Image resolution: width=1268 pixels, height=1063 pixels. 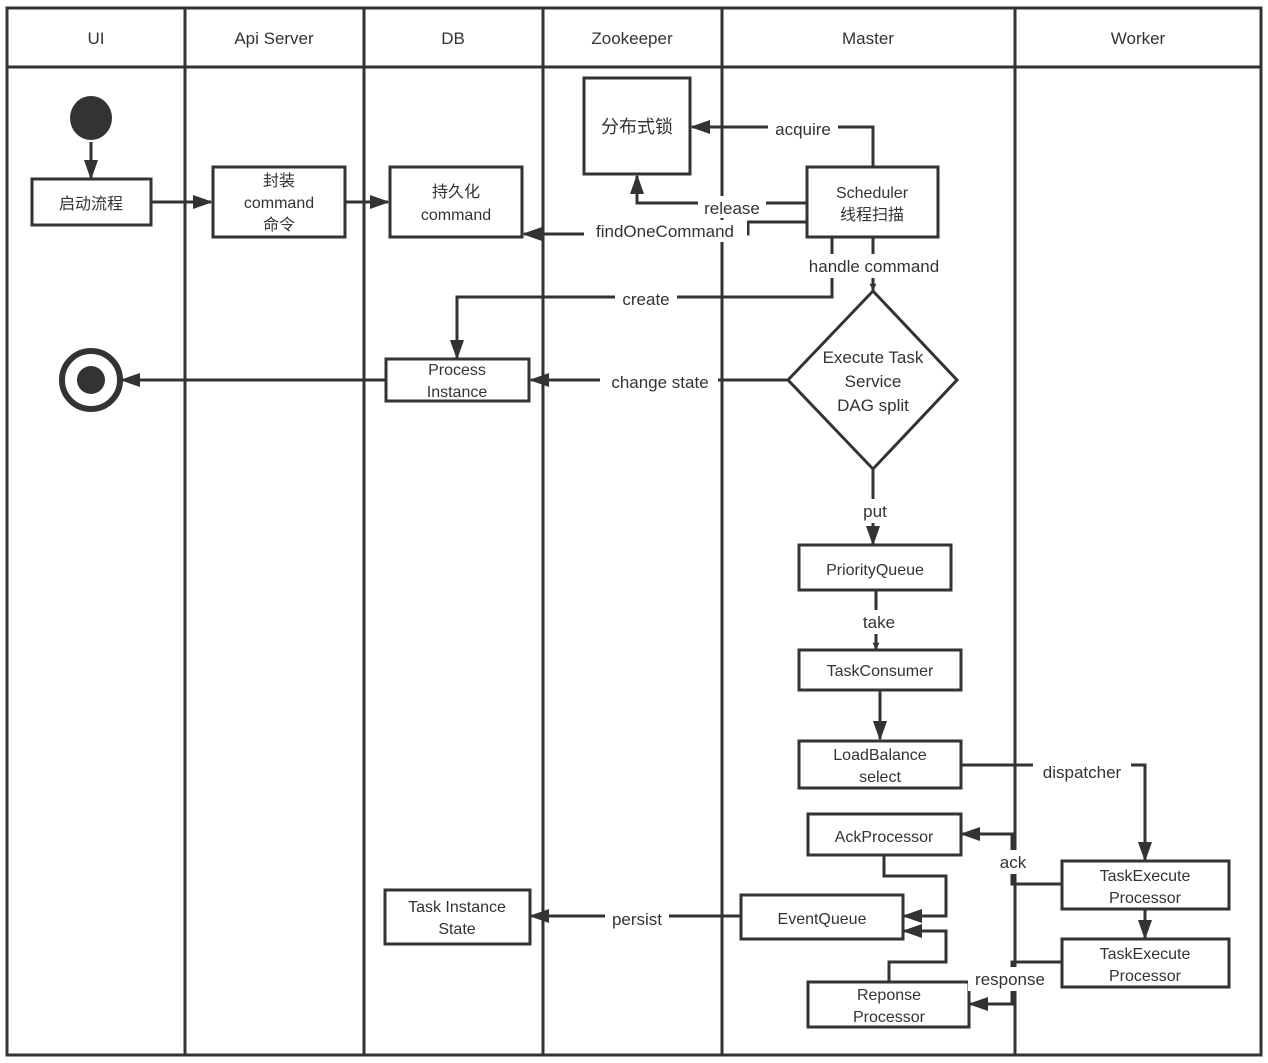 I want to click on node-label: 命令, so click(x=279, y=225).